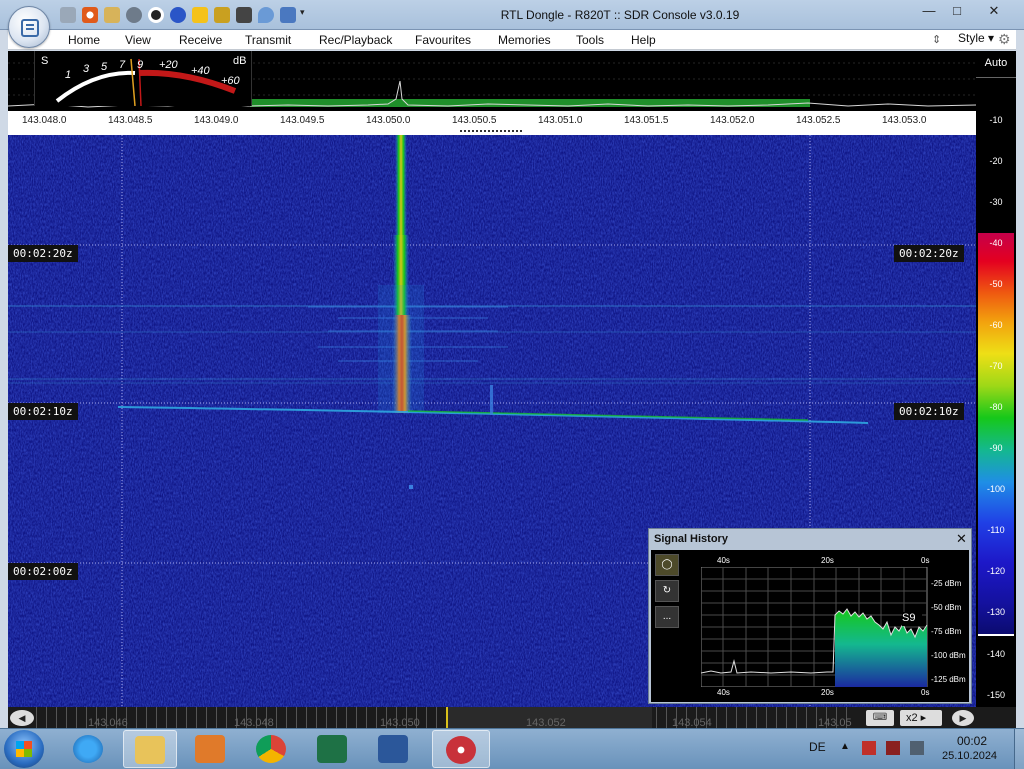  I want to click on taskbar-word, so click(394, 749).